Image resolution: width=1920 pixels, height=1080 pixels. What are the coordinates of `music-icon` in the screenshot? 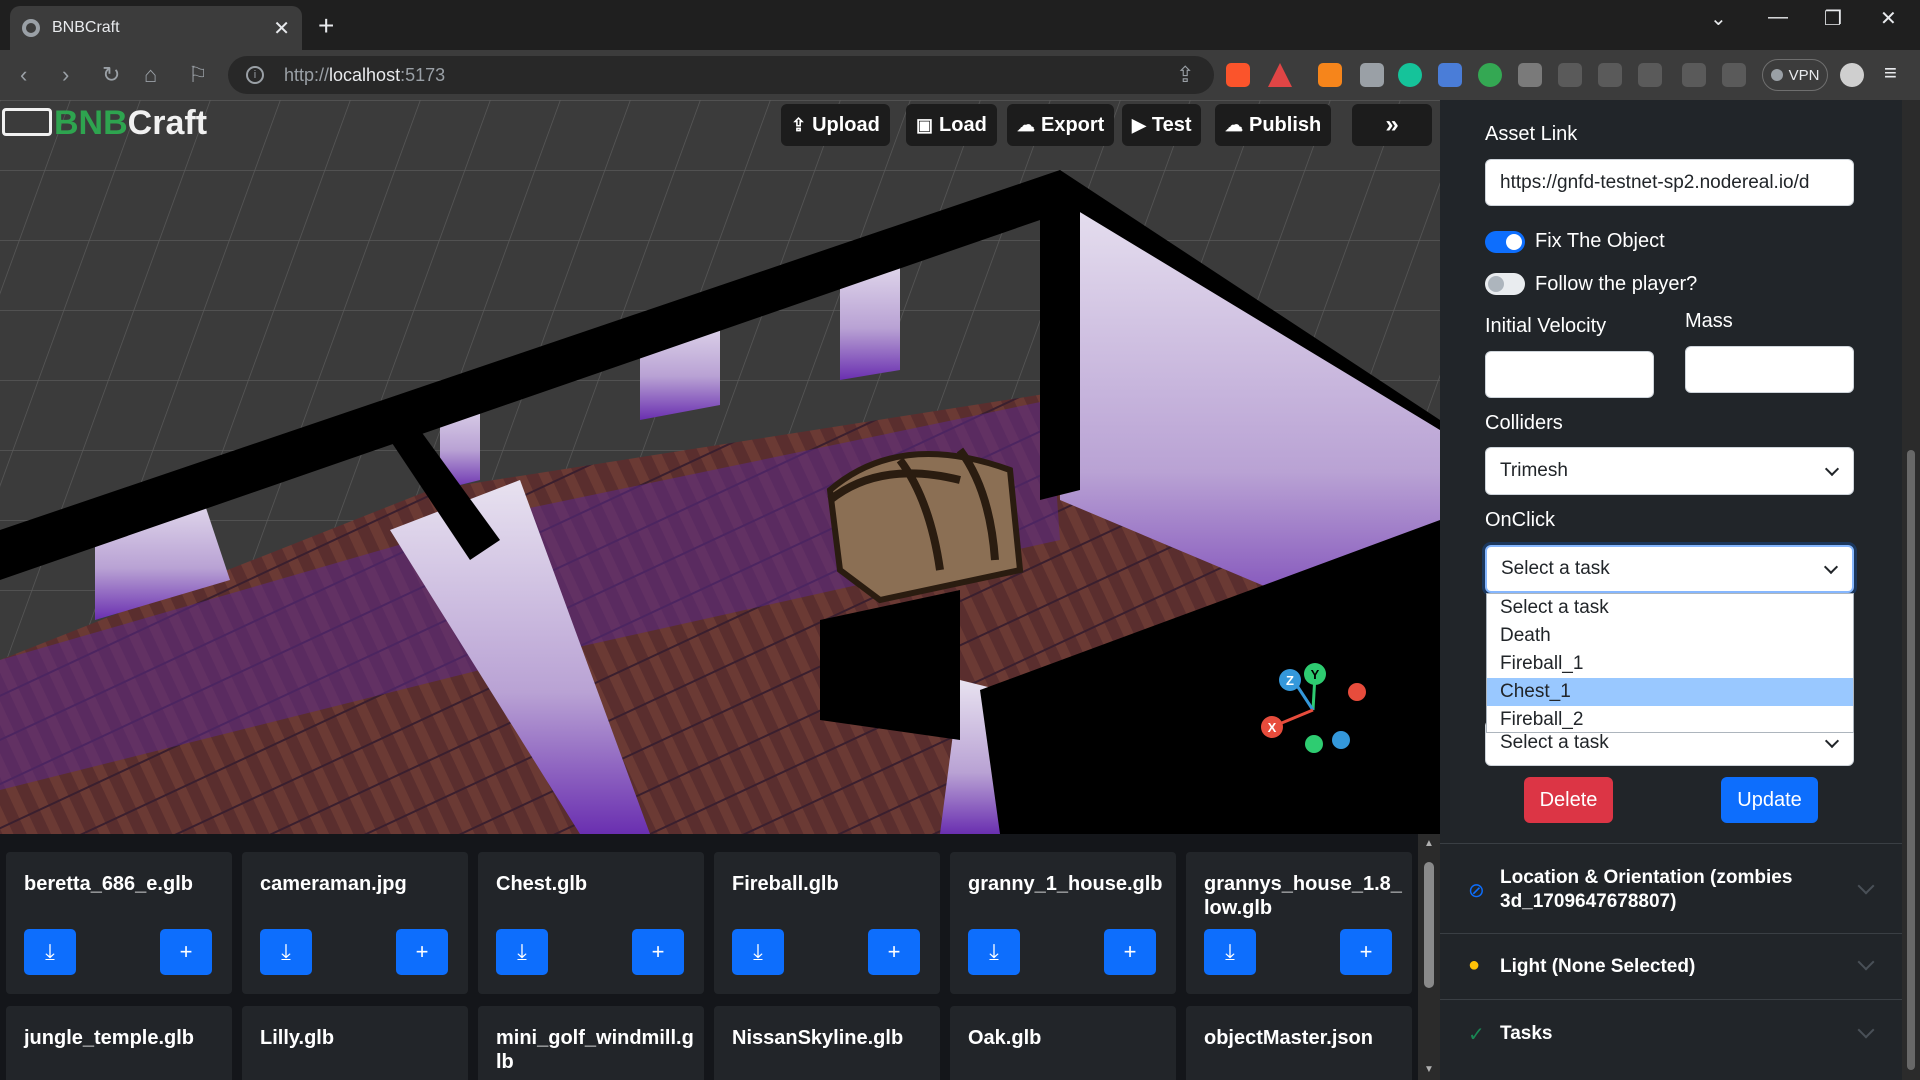 It's located at (1610, 75).